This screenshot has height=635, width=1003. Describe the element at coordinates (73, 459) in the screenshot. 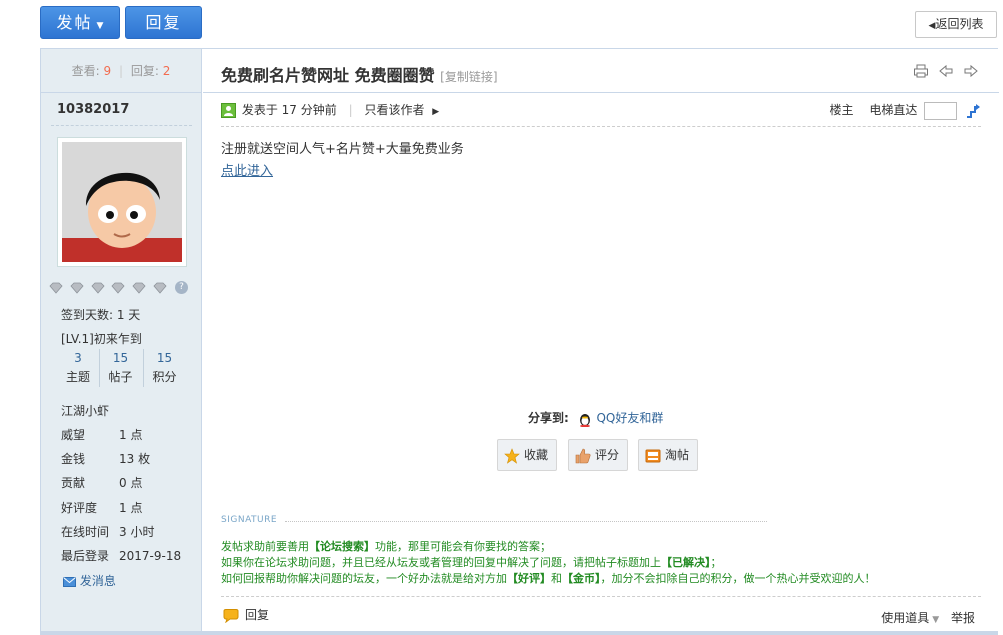

I see `profile-key: 金钱` at that location.